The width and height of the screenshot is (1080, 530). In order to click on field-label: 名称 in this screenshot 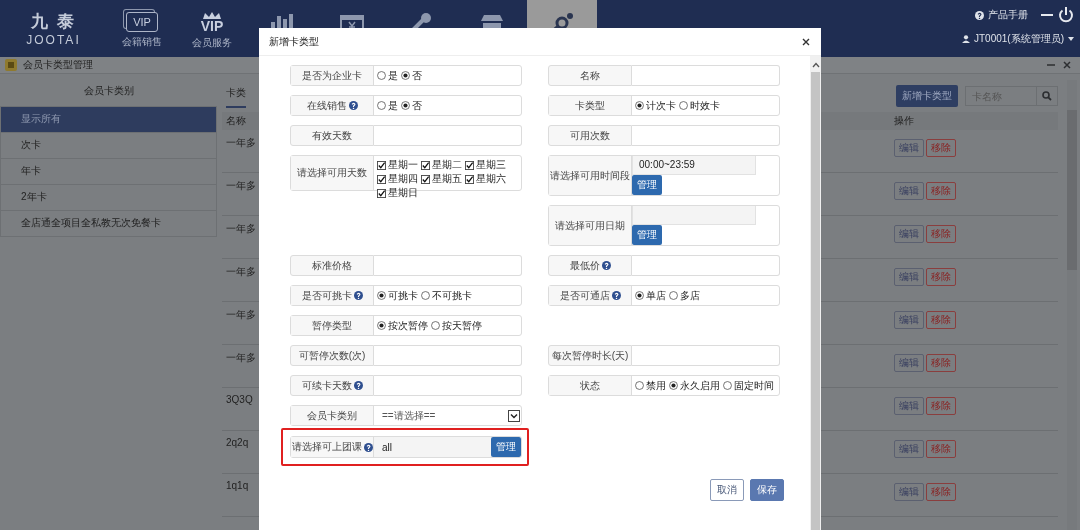, I will do `click(590, 75)`.